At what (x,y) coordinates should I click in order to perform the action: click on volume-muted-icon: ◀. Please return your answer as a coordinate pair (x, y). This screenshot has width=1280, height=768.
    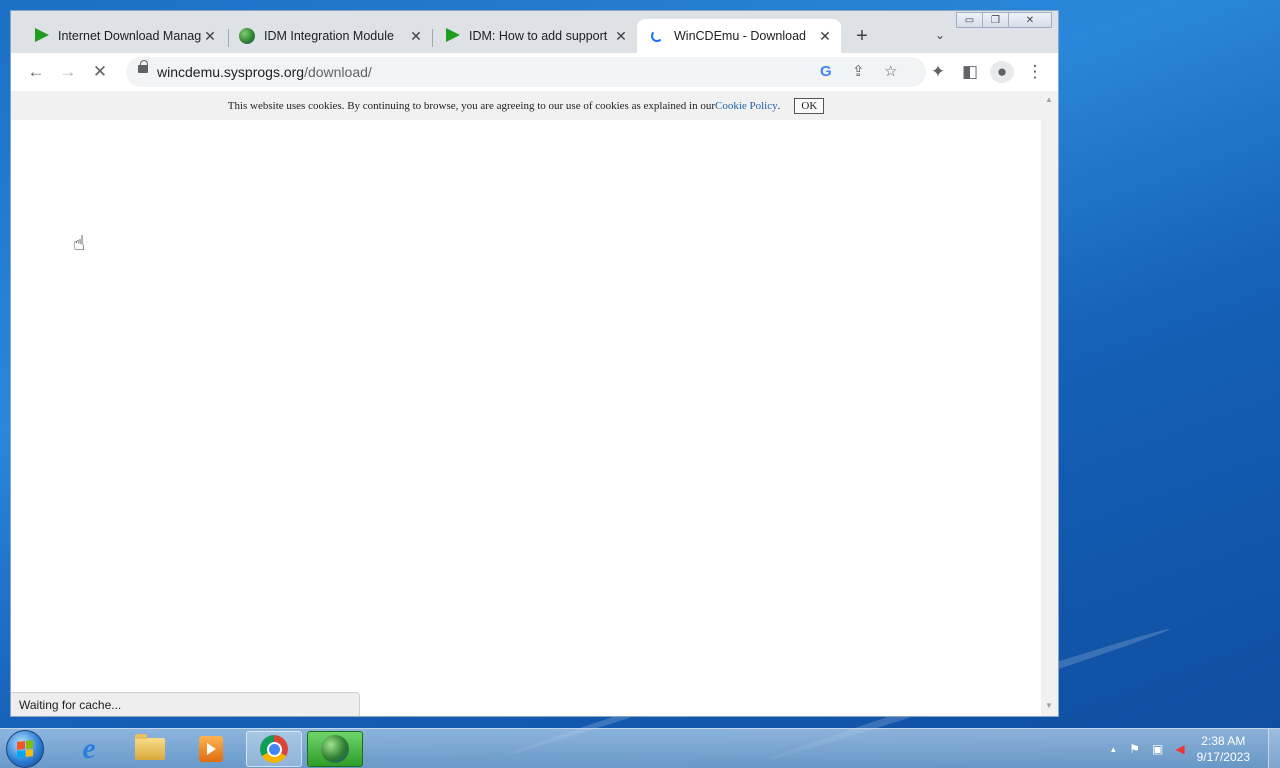
    Looking at the image, I should click on (1179, 749).